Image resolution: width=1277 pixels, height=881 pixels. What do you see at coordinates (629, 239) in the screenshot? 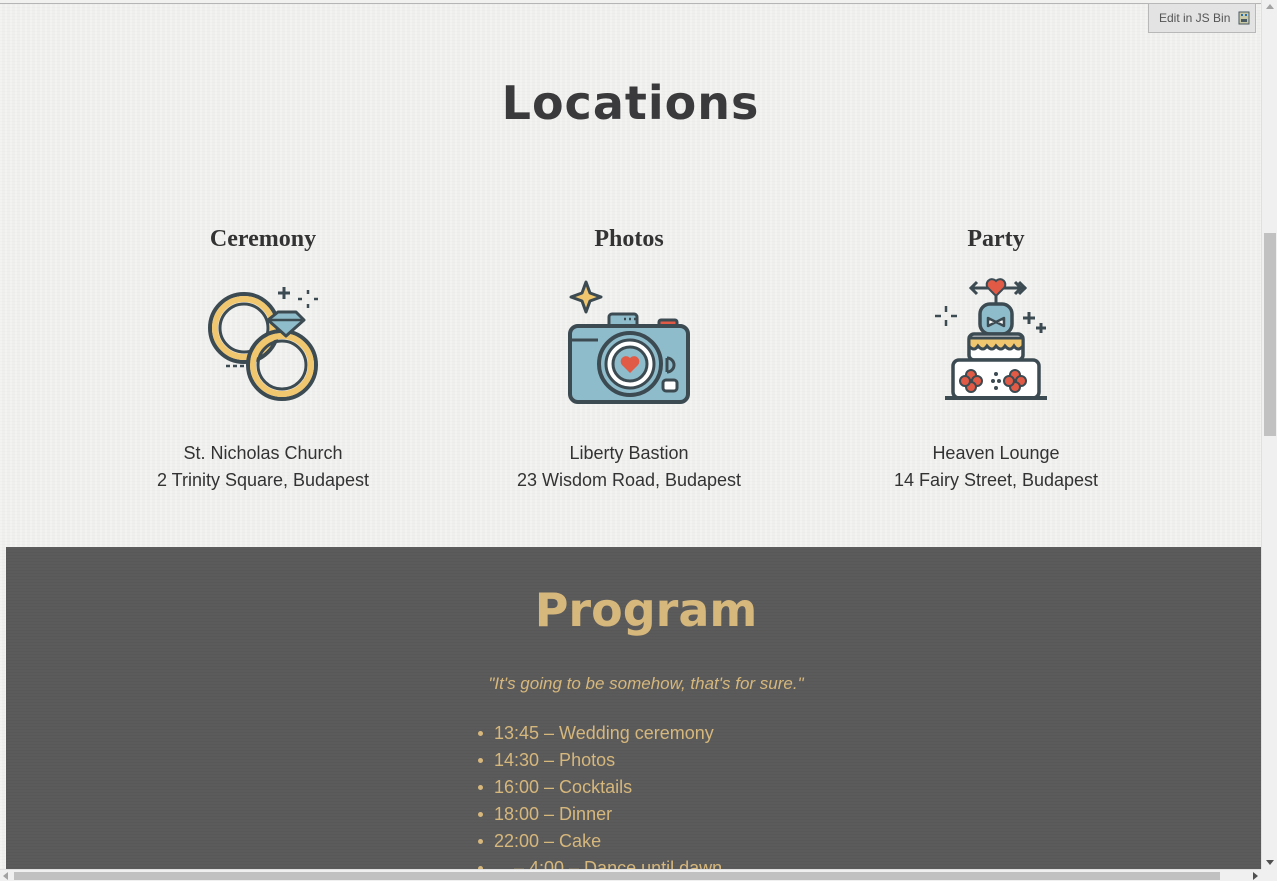
I see `location-heading: Photos` at bounding box center [629, 239].